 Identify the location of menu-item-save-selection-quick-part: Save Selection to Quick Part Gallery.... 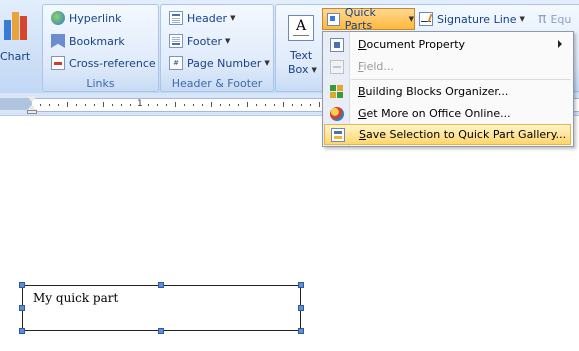
(447, 134).